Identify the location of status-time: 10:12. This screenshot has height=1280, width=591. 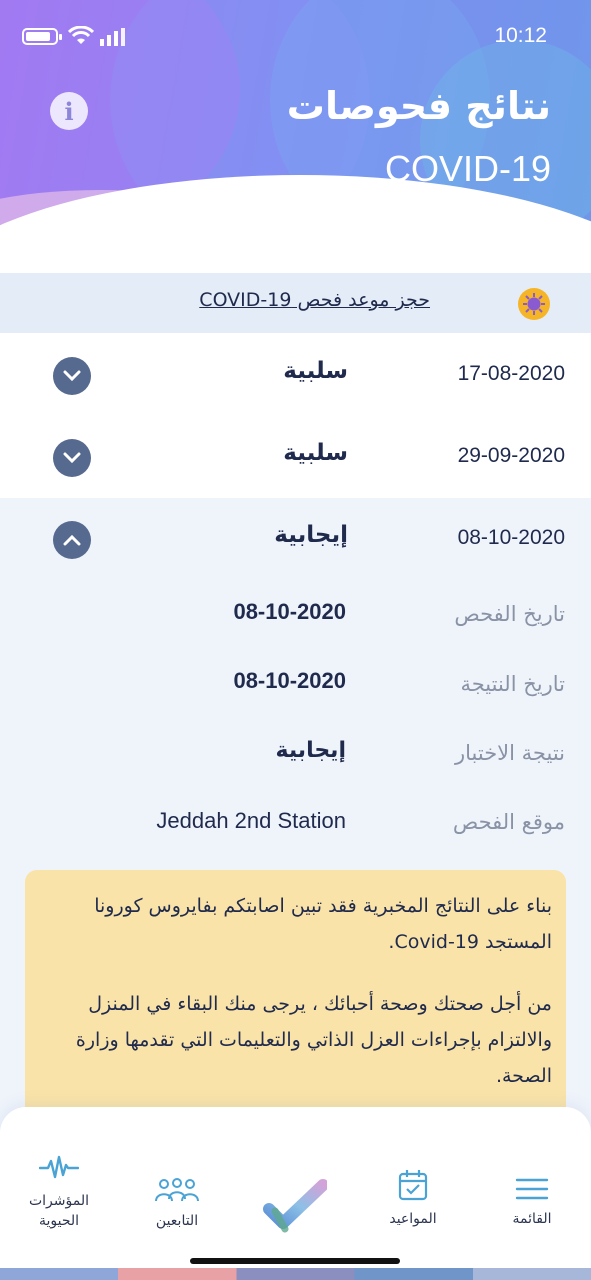
(520, 35).